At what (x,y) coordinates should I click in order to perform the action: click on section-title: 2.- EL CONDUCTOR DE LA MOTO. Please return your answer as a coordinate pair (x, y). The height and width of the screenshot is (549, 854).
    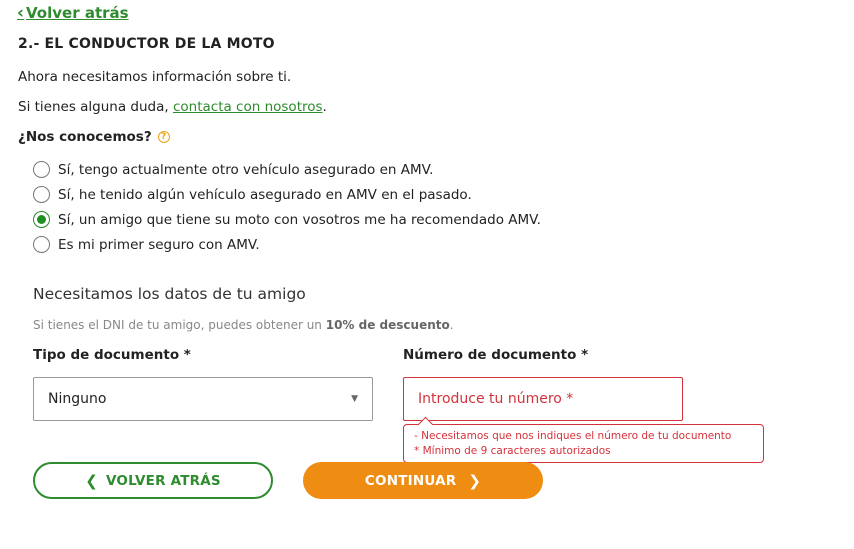
    Looking at the image, I should click on (146, 44).